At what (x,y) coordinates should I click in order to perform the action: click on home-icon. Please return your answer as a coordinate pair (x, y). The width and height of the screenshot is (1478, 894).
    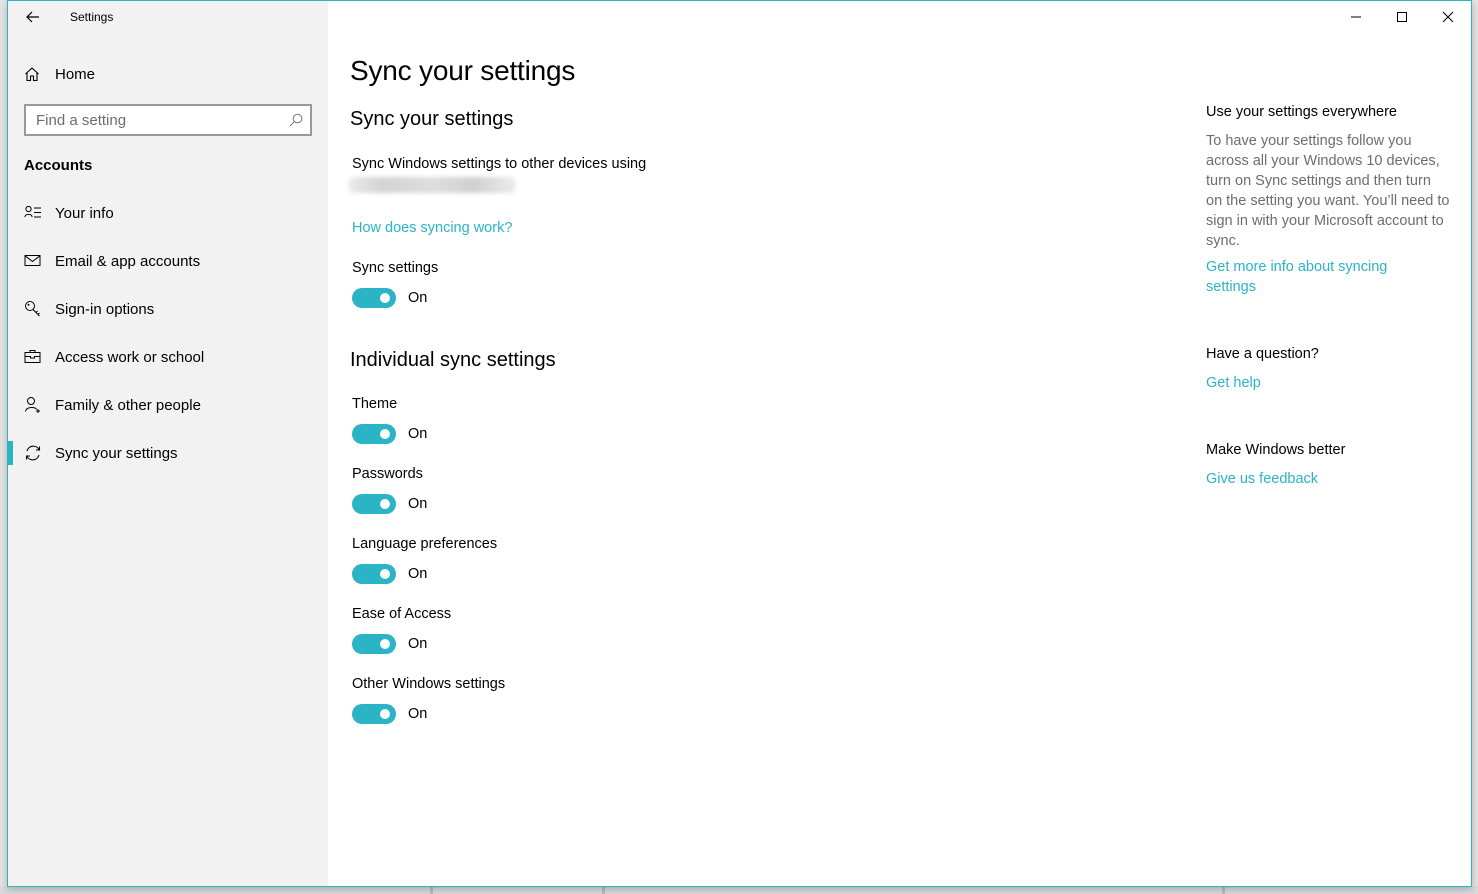
    Looking at the image, I should click on (32, 74).